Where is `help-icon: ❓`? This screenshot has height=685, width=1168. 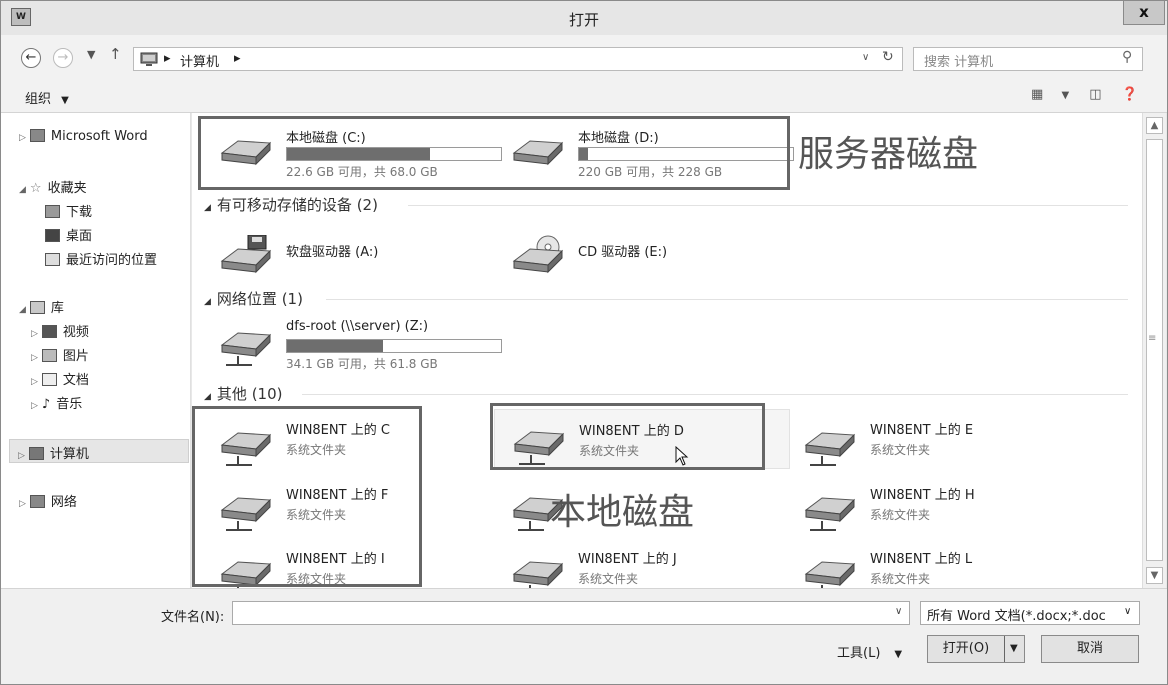 help-icon: ❓ is located at coordinates (1130, 94).